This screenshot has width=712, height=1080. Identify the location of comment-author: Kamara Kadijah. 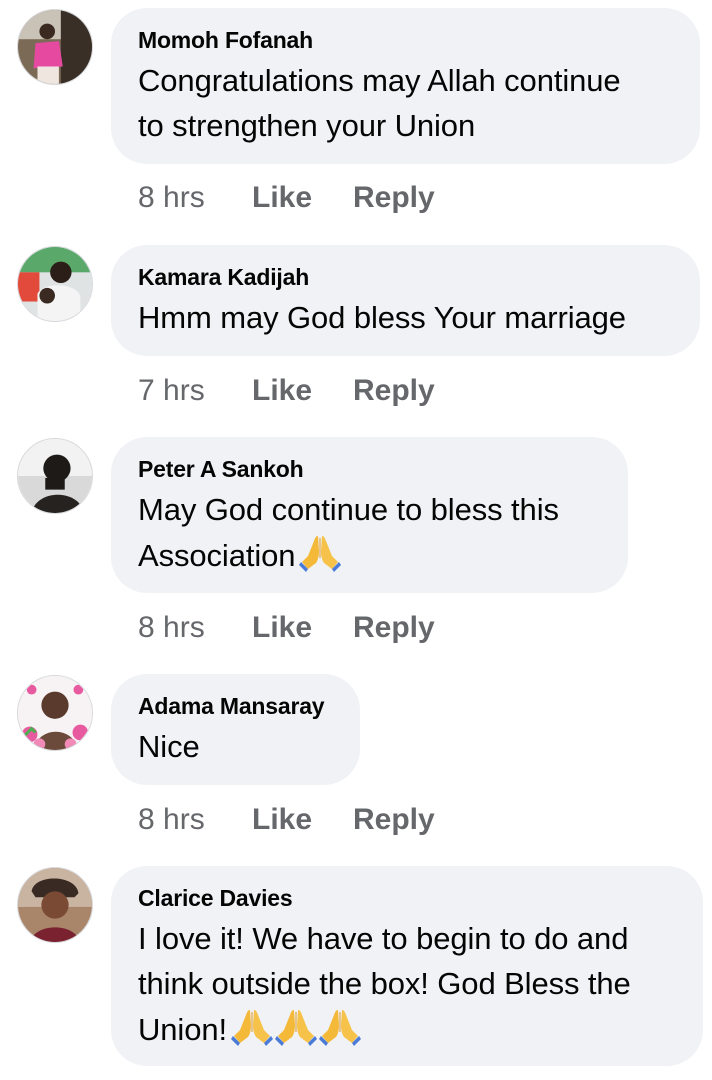
(406, 277).